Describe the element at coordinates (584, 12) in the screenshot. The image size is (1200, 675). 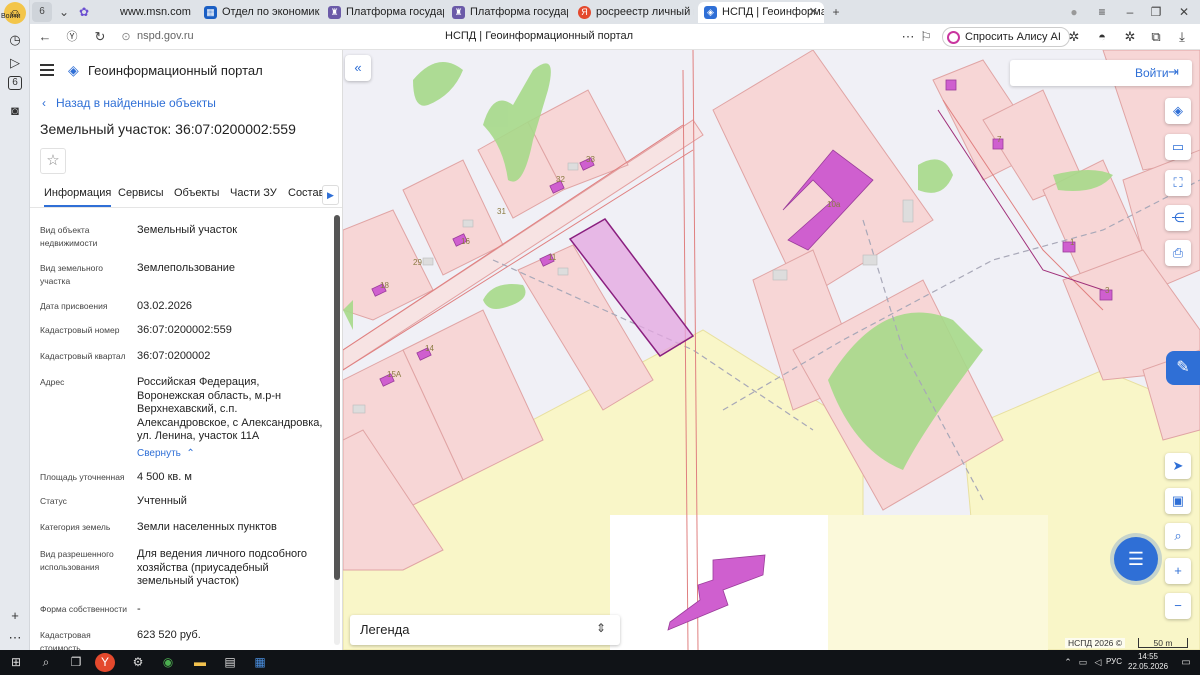
I see `yandex-search-icon: Я` at that location.